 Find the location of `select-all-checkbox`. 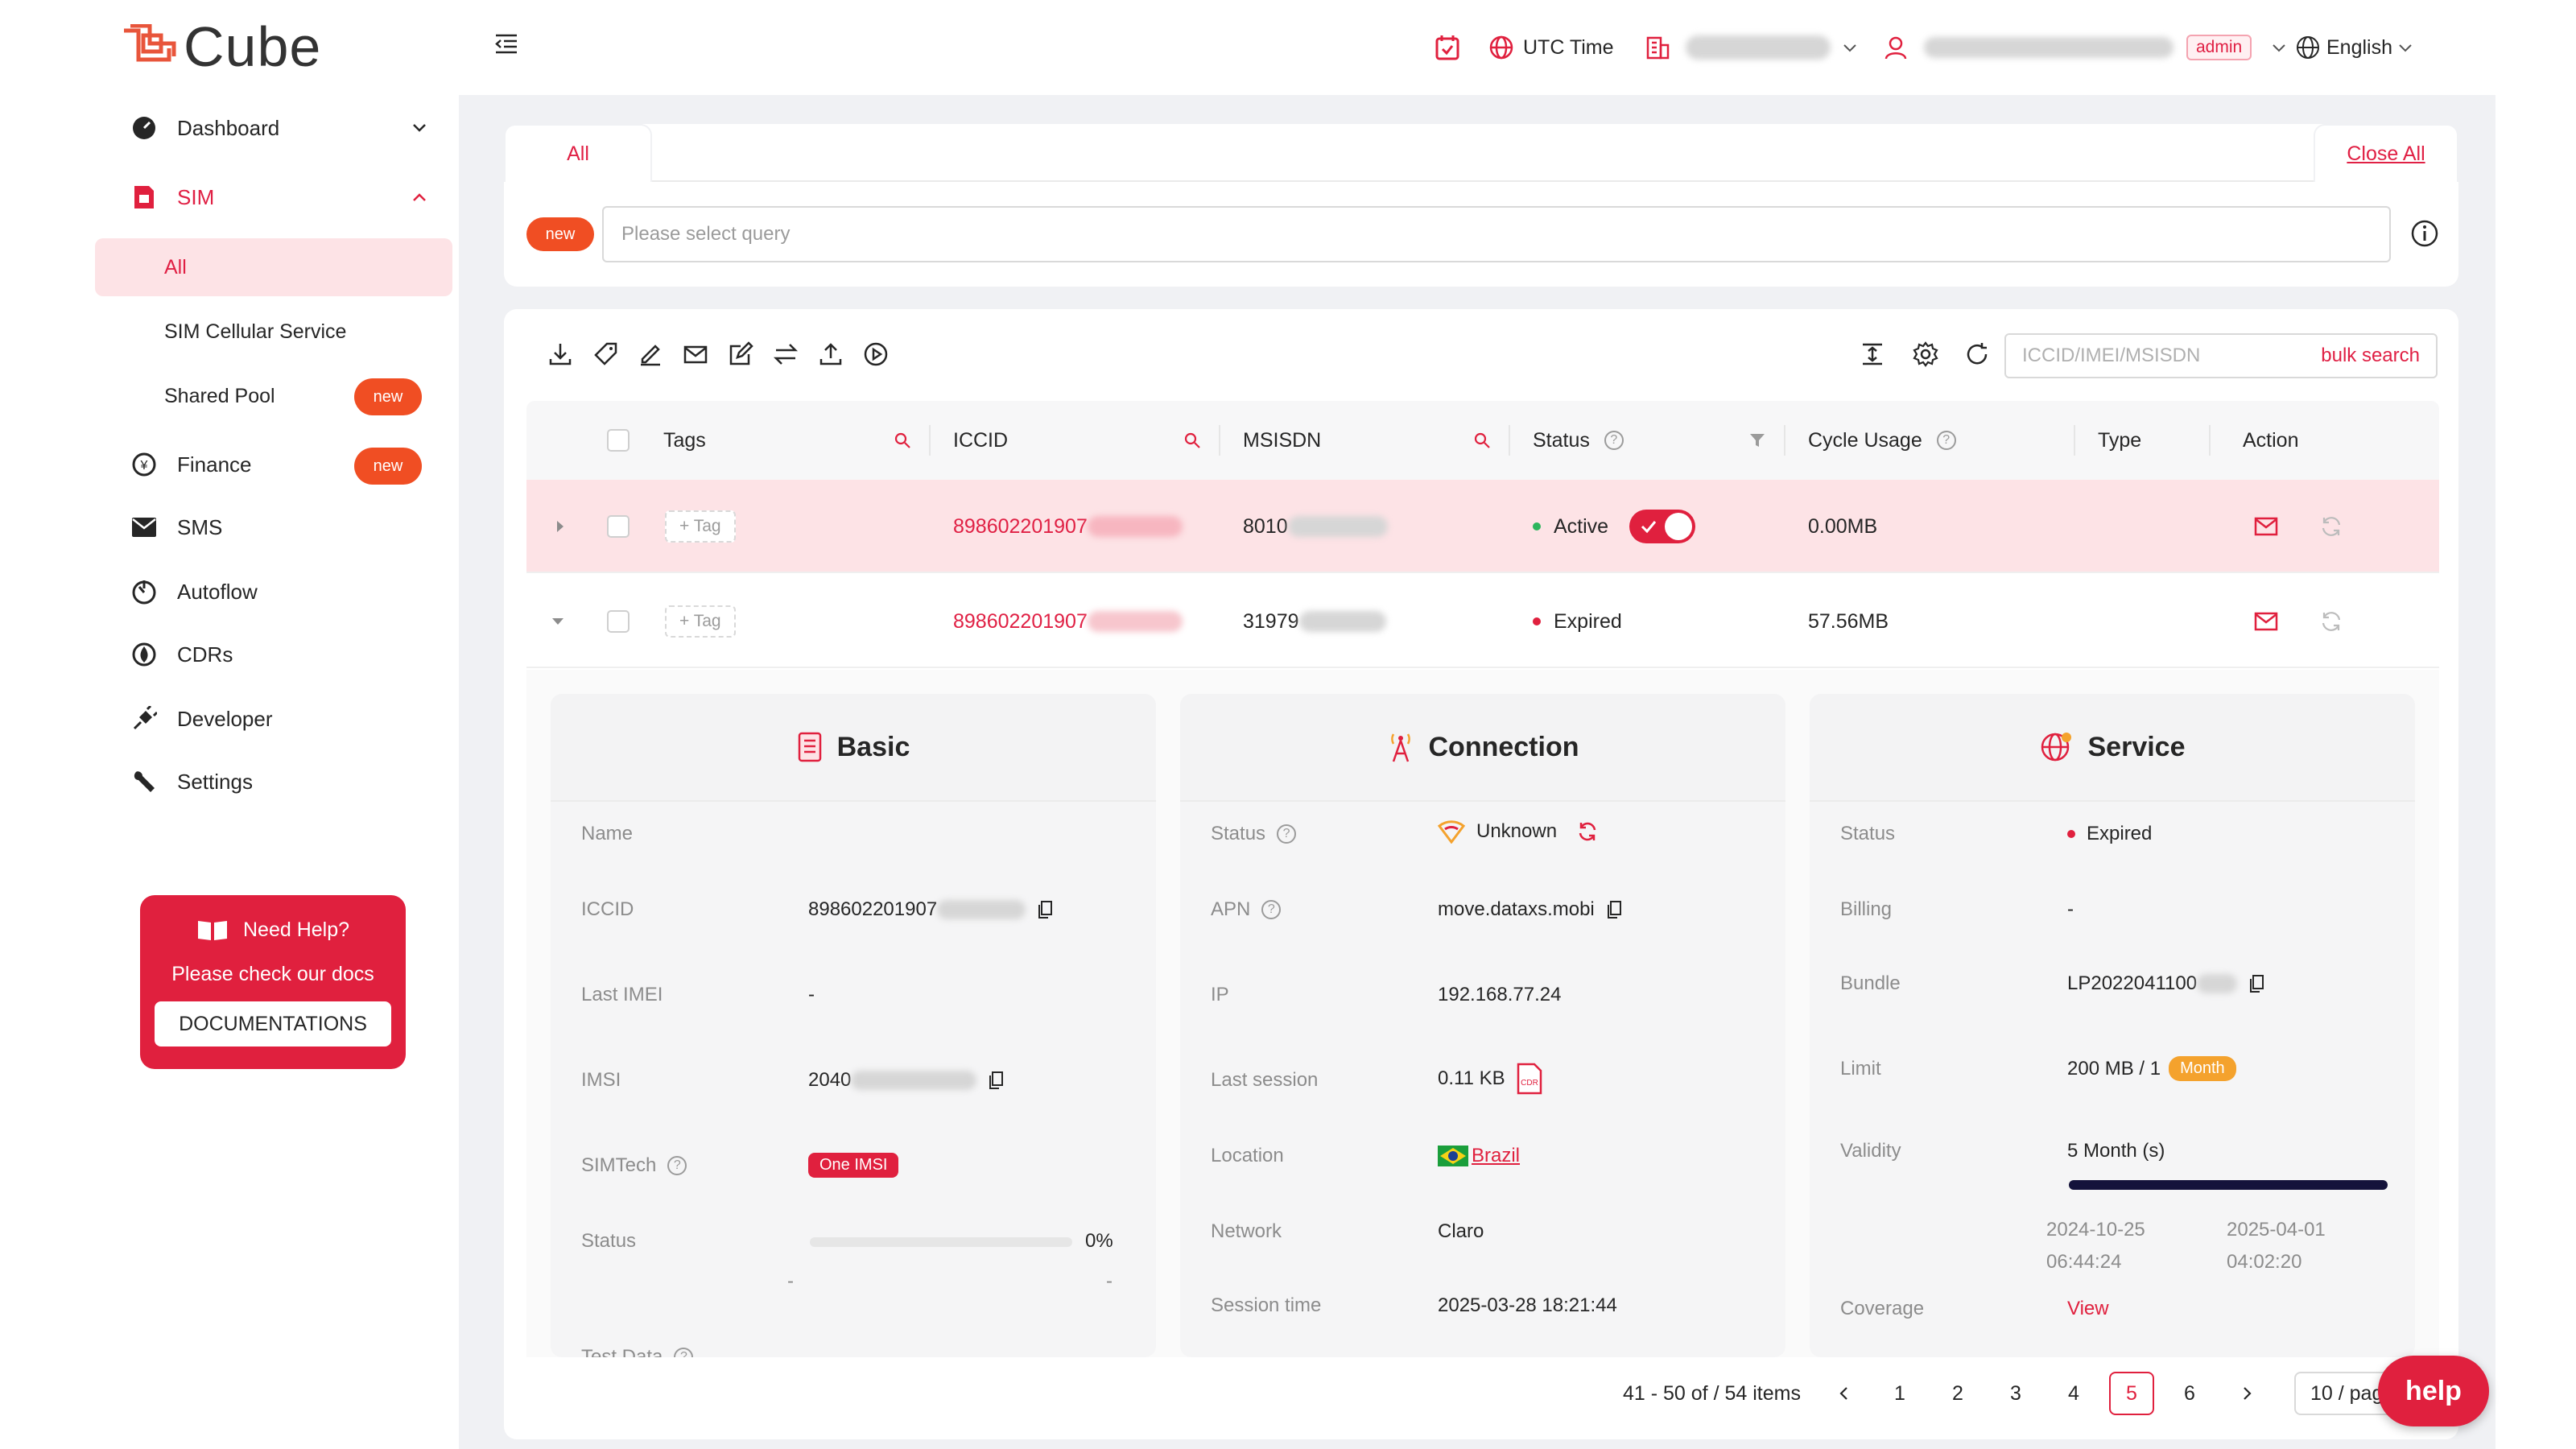

select-all-checkbox is located at coordinates (618, 441).